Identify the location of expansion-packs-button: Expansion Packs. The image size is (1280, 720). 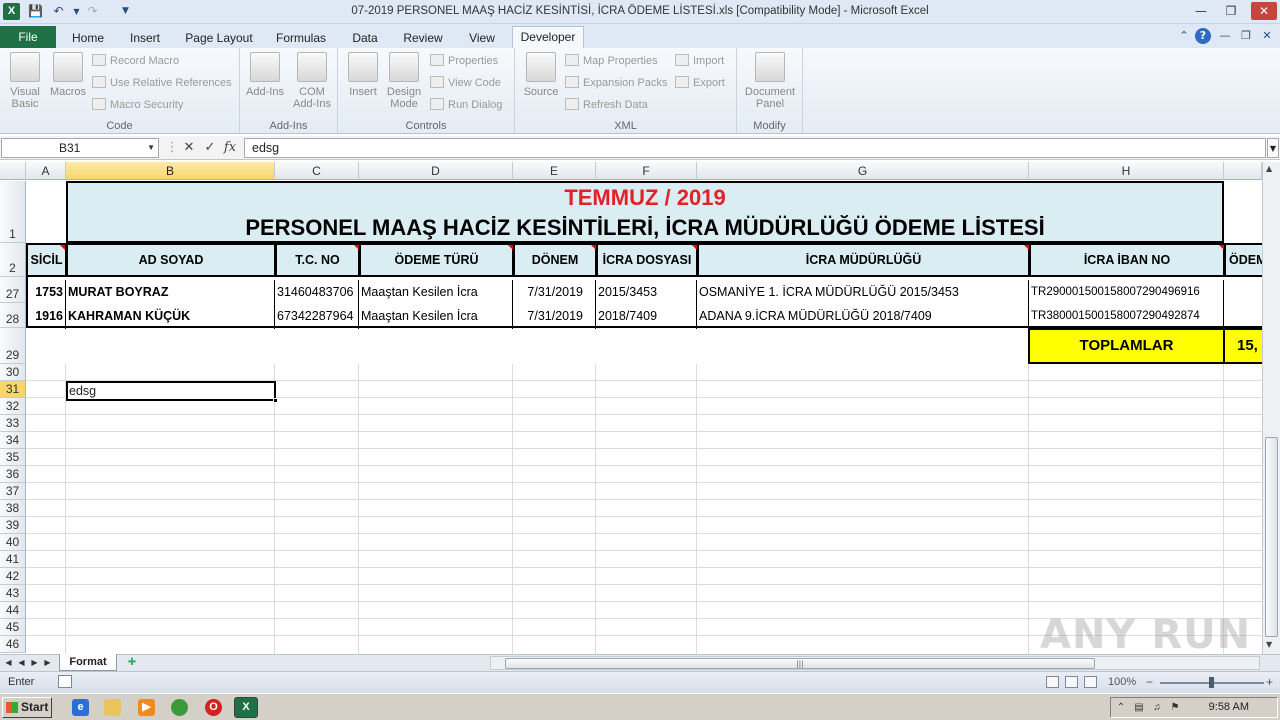
(616, 83).